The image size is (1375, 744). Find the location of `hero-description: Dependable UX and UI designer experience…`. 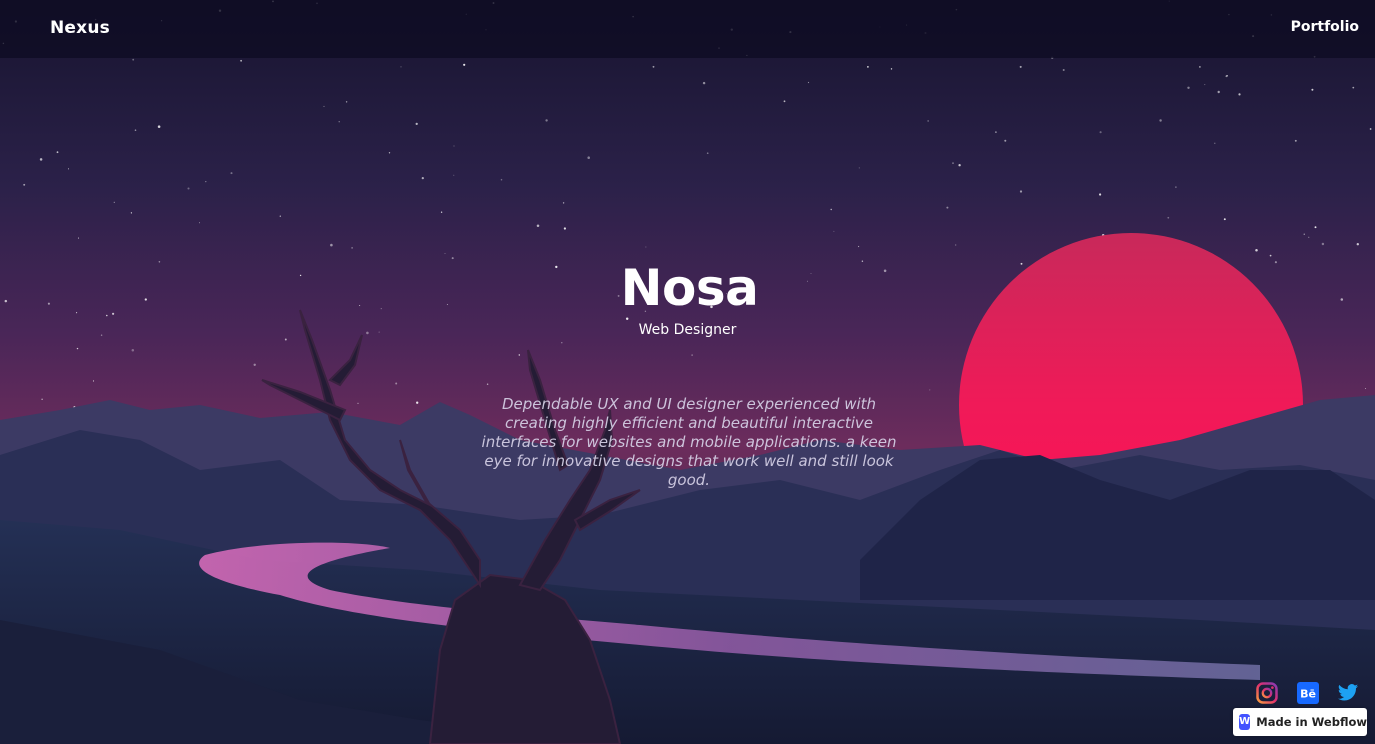

hero-description: Dependable UX and UI designer experience… is located at coordinates (689, 442).